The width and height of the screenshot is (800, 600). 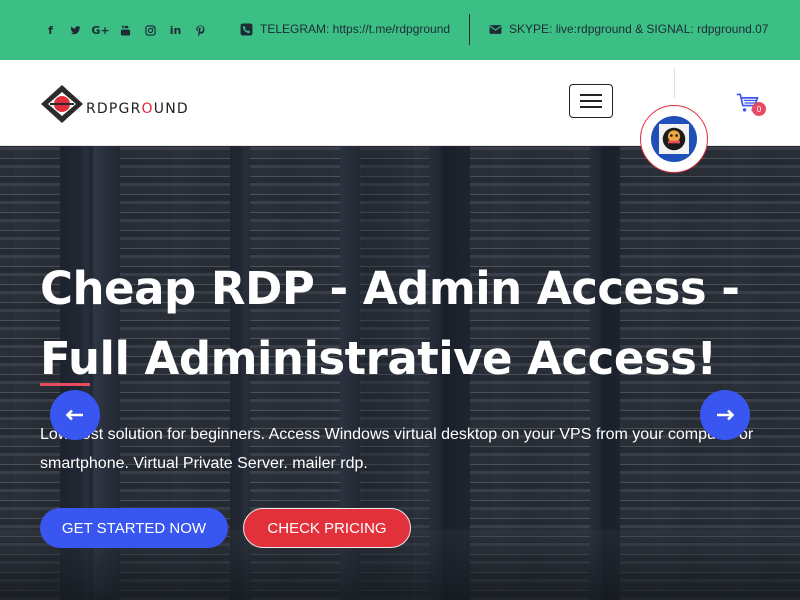 What do you see at coordinates (175, 30) in the screenshot?
I see `linkedin-icon: in` at bounding box center [175, 30].